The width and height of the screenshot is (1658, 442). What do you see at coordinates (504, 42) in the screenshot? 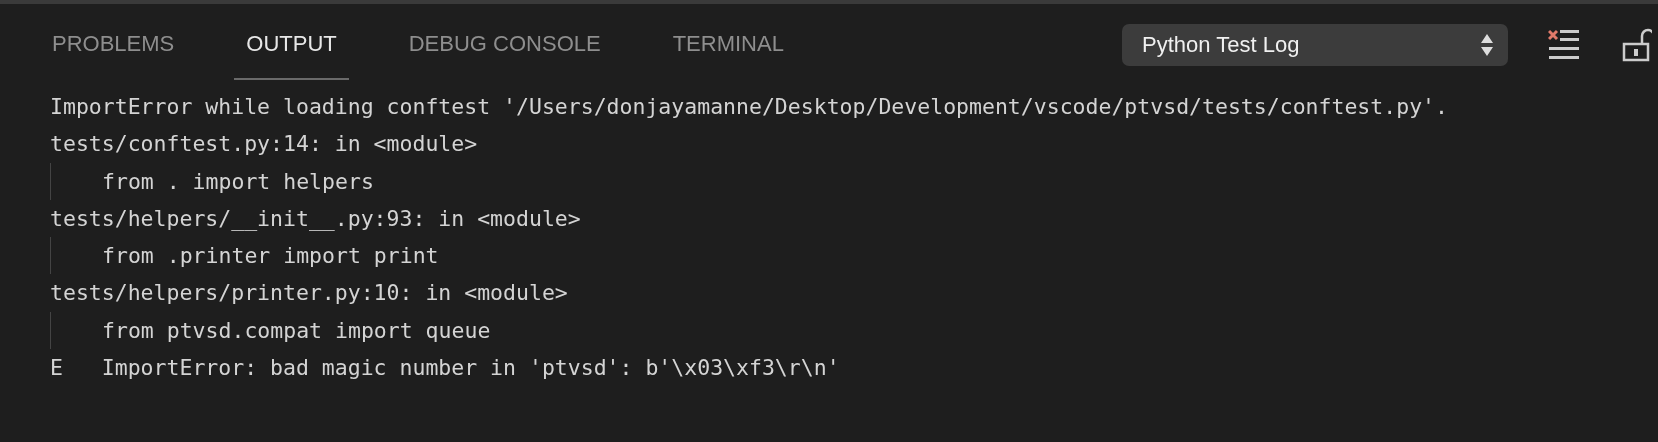
I see `panel-tab: DEBUG CONSOLE` at bounding box center [504, 42].